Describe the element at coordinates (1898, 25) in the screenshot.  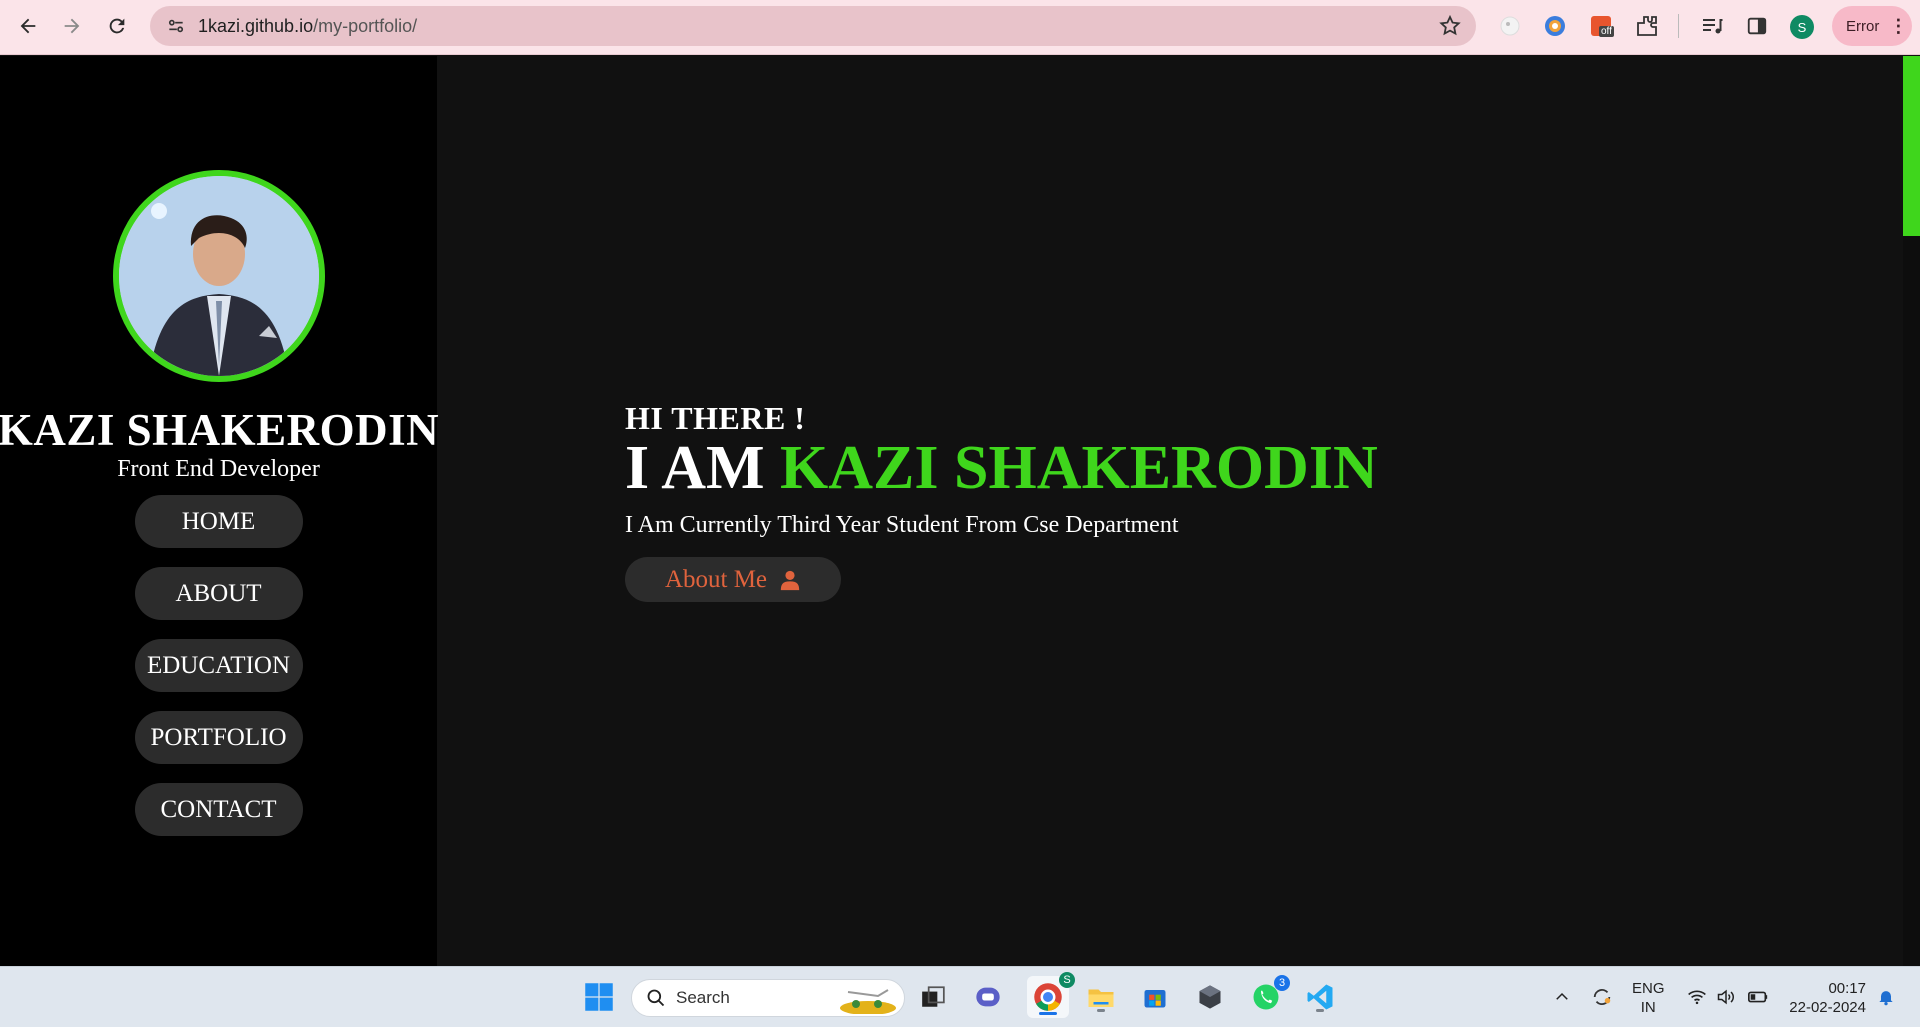
I see `menu-dots-icon: ⋮` at that location.